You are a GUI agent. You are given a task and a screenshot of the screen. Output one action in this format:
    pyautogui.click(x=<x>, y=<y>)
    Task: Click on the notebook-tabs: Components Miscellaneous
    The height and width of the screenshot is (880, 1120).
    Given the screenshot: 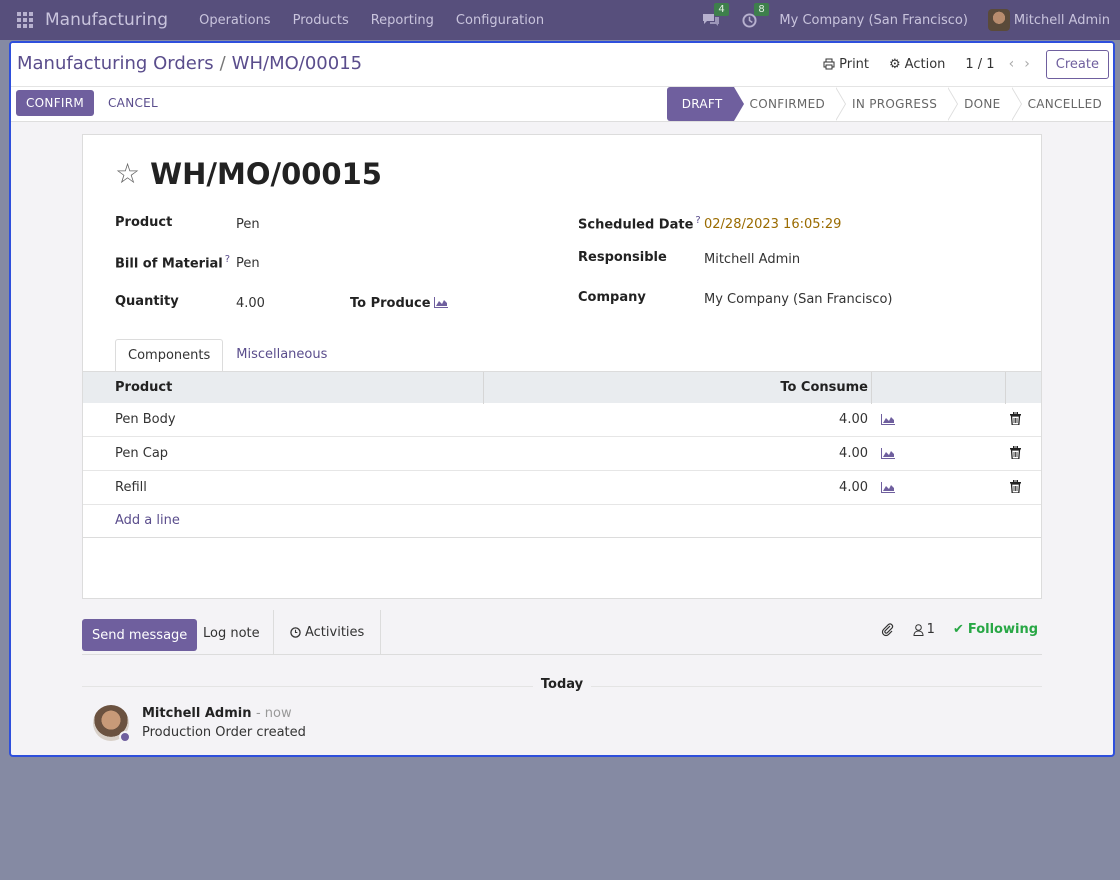 What is the action you would take?
    pyautogui.click(x=227, y=354)
    